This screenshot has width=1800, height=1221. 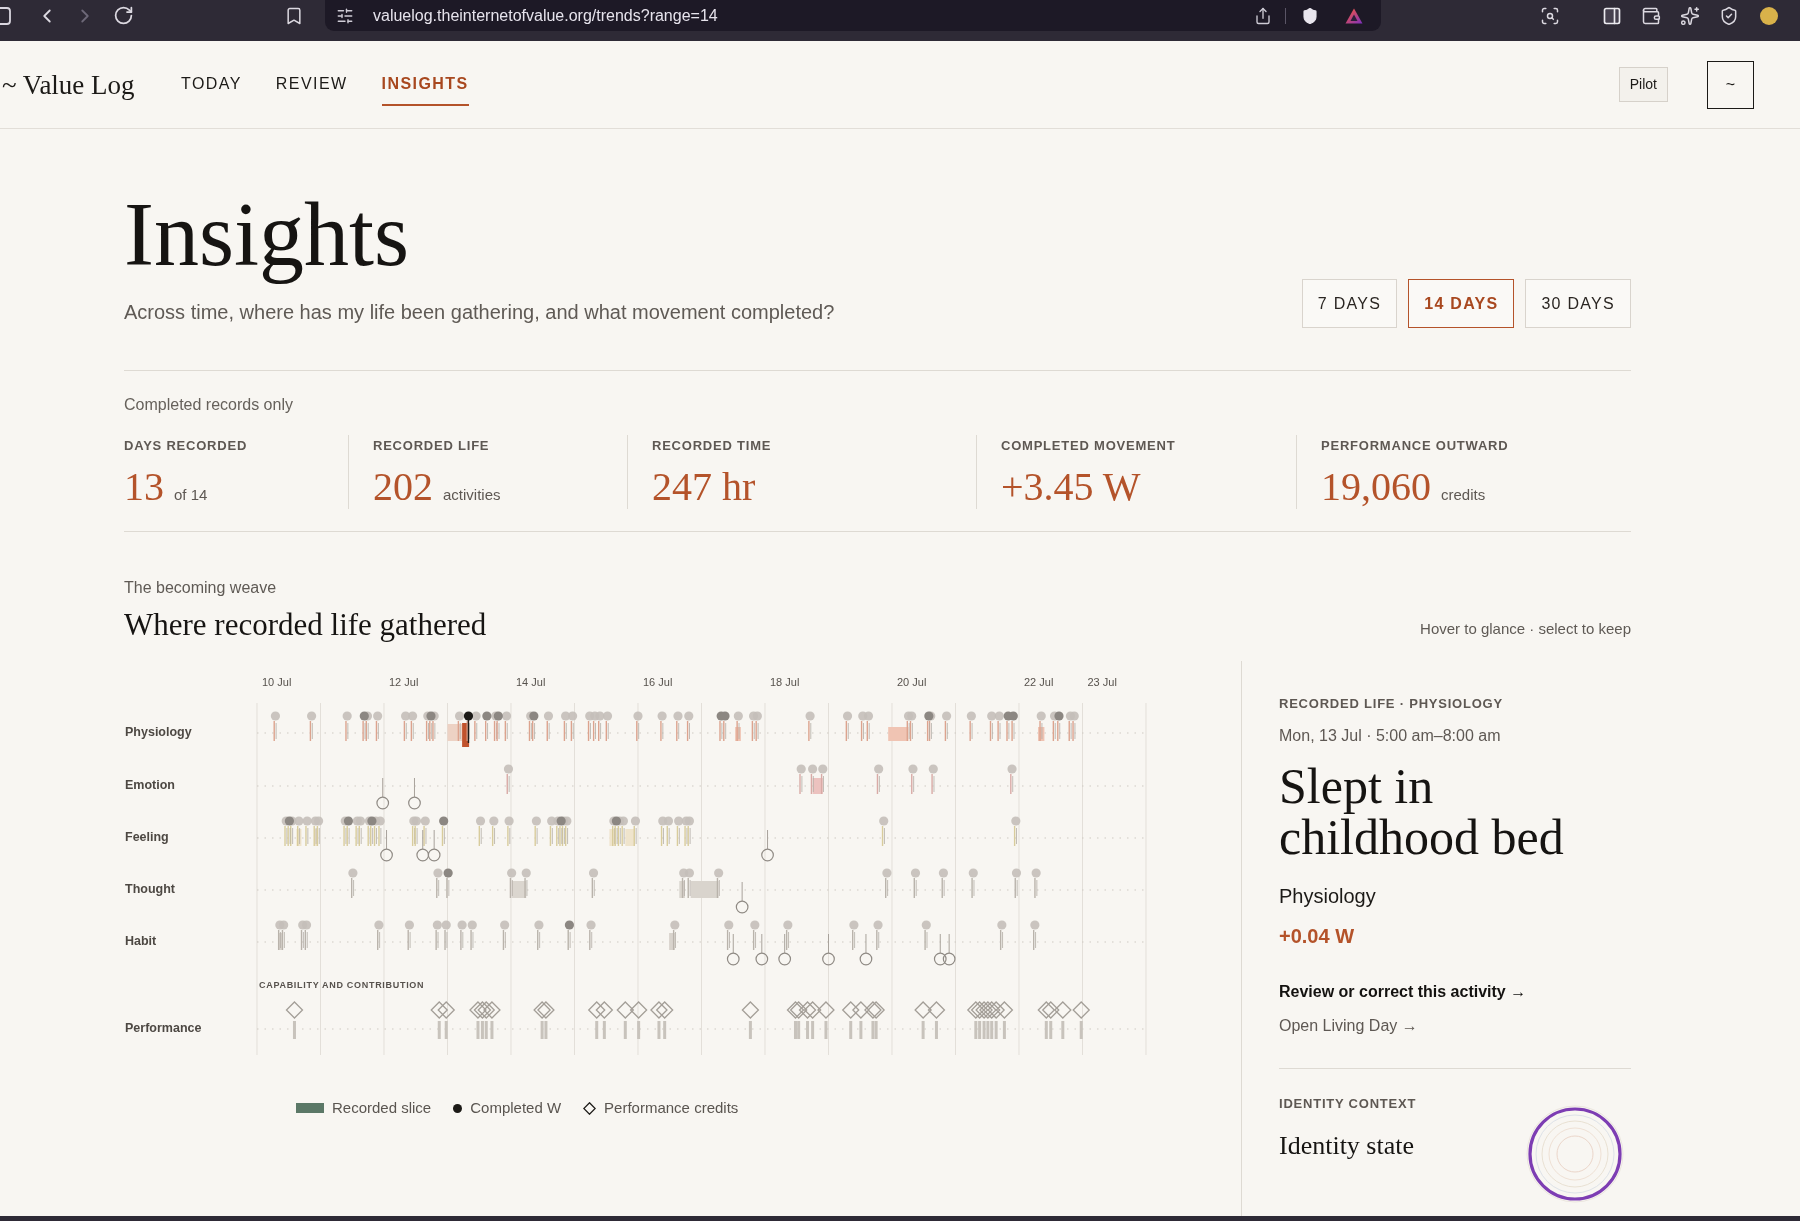 What do you see at coordinates (403, 487) in the screenshot?
I see `stat-value: 202` at bounding box center [403, 487].